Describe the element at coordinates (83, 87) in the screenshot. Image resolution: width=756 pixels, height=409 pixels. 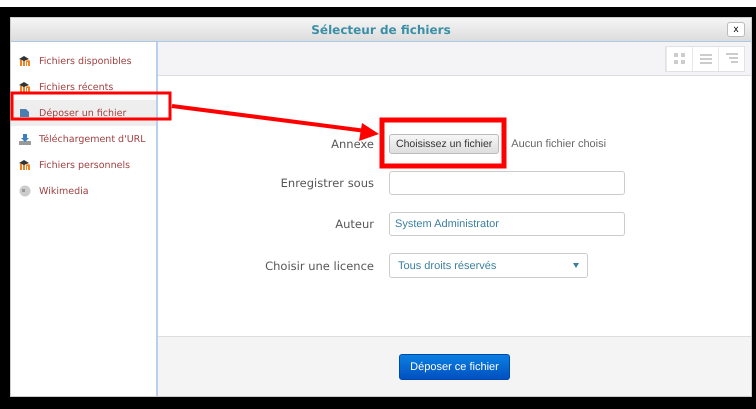
I see `sidebar-item: Fichiers récents` at that location.